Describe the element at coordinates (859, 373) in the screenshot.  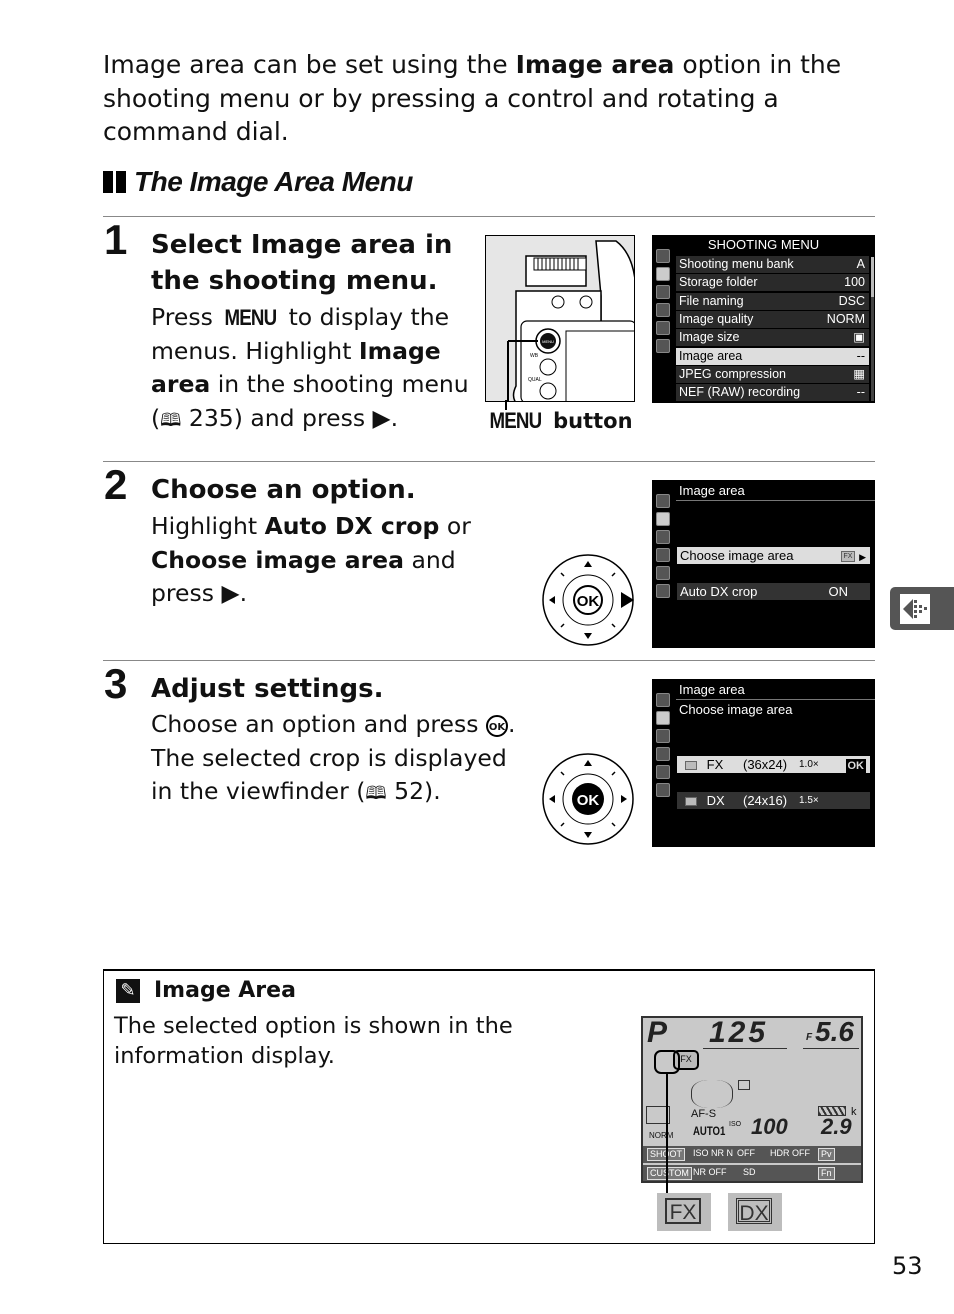
I see `menu-row-value: ▦` at that location.